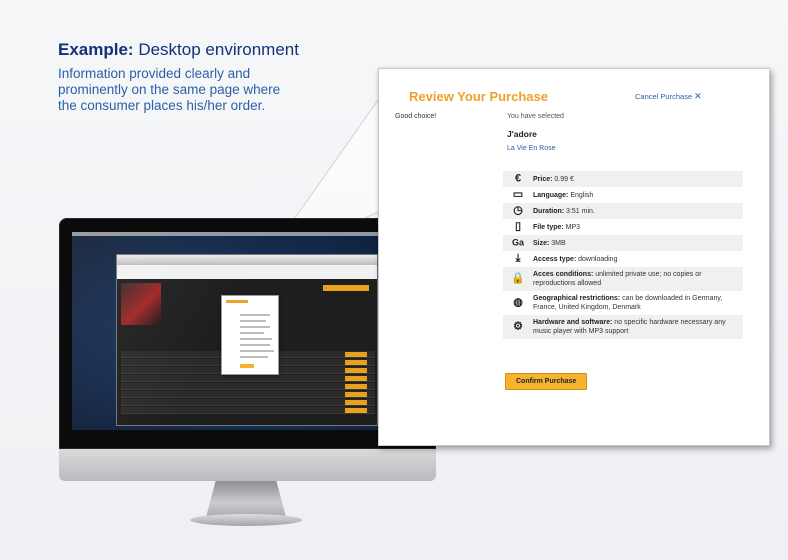  What do you see at coordinates (579, 211) in the screenshot?
I see `detail-value: 3:51 min.` at bounding box center [579, 211].